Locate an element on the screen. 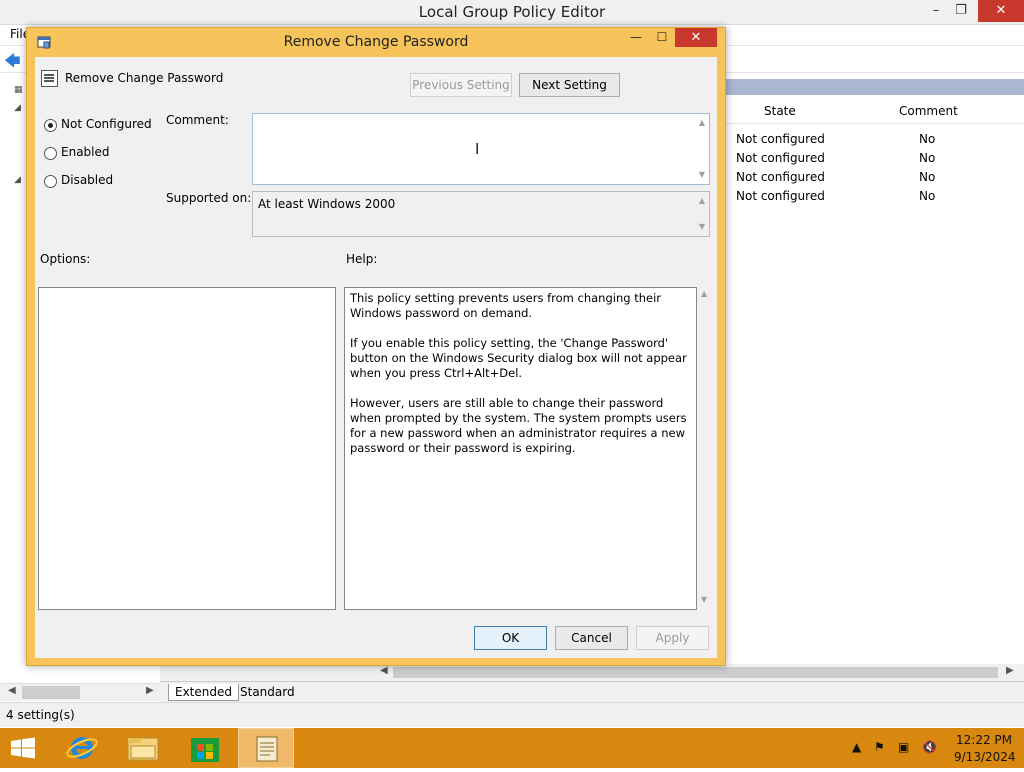 Image resolution: width=1024 pixels, height=772 pixels. dialog-minimize-button: — is located at coordinates (636, 39).